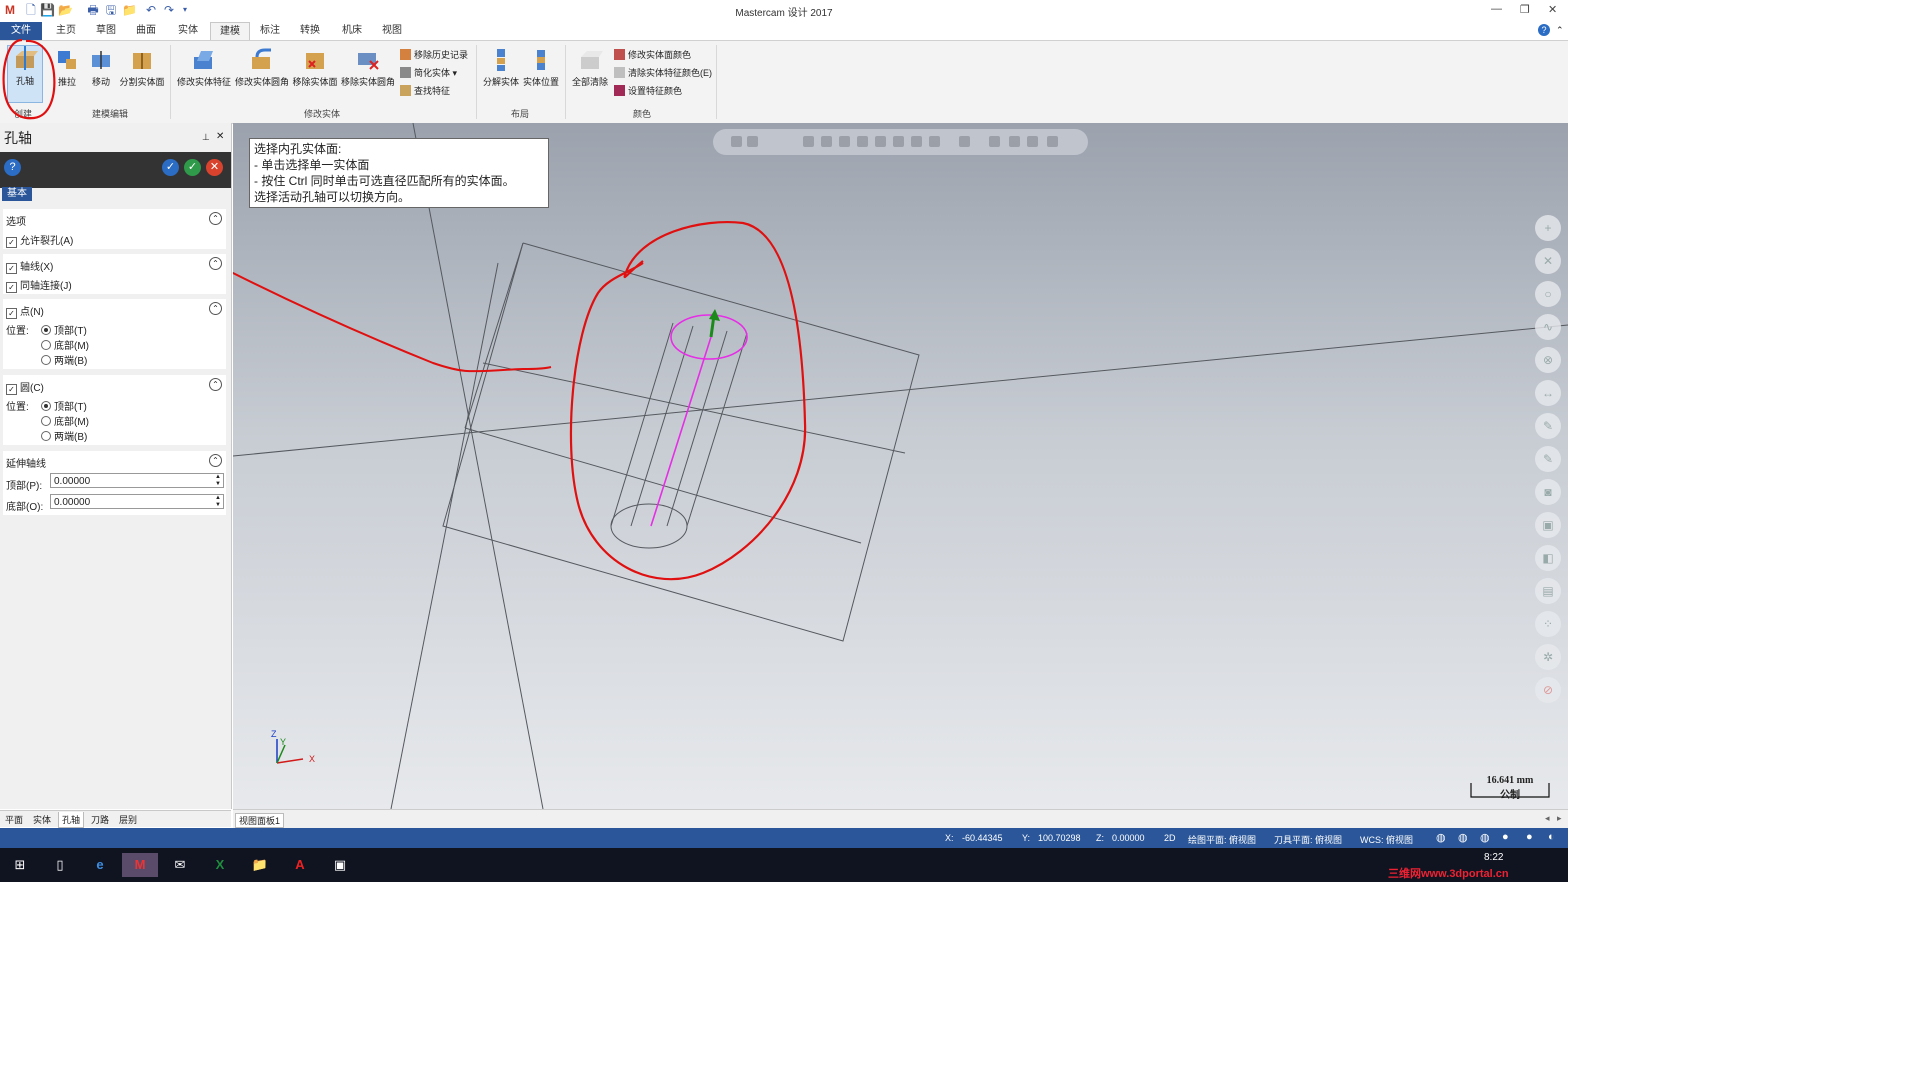 The image size is (1920, 1080). Describe the element at coordinates (262, 67) in the screenshot. I see `modify-solid-fillet-button: 修改实体圆角` at that location.